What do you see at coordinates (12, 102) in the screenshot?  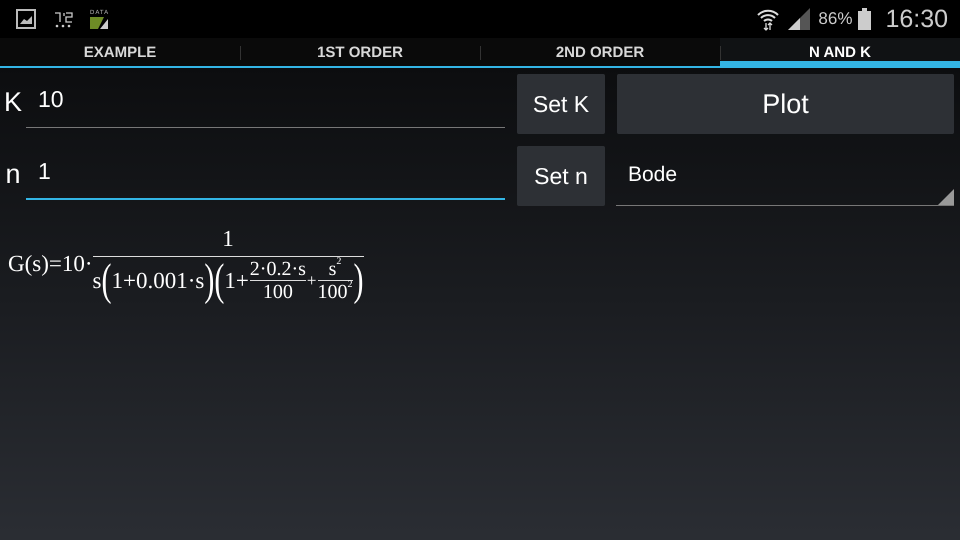 I see `parameter-label: K` at bounding box center [12, 102].